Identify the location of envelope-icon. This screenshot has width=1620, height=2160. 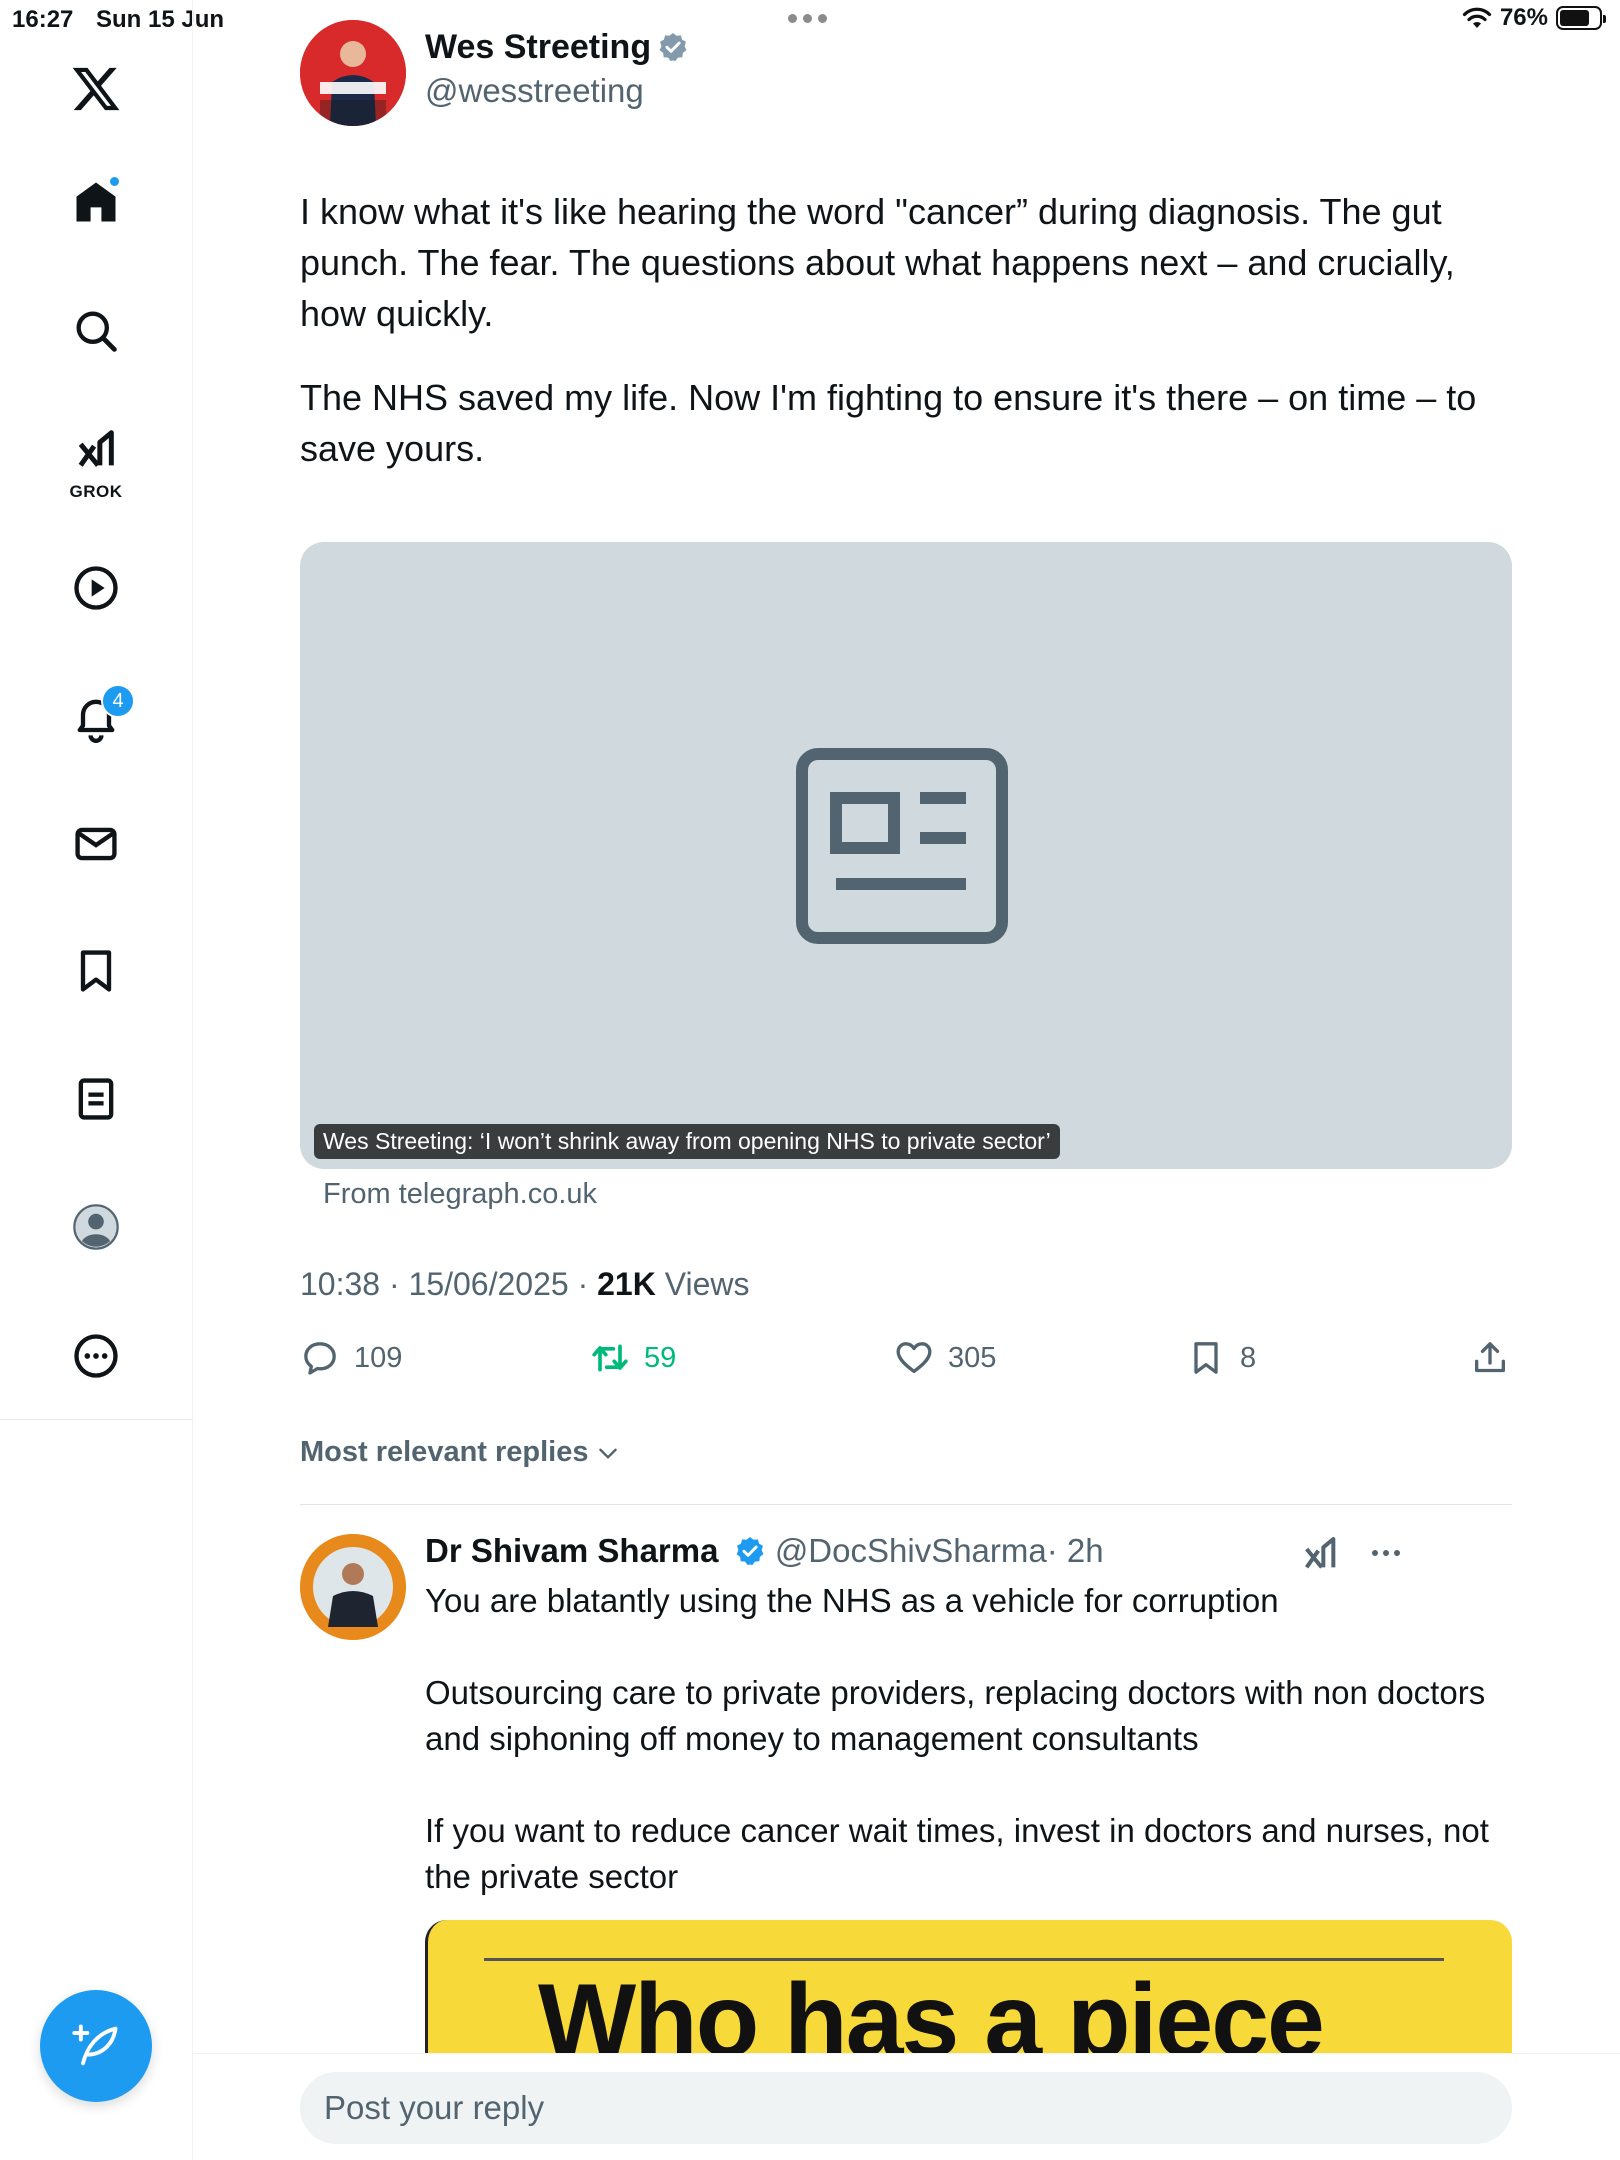
(96, 844).